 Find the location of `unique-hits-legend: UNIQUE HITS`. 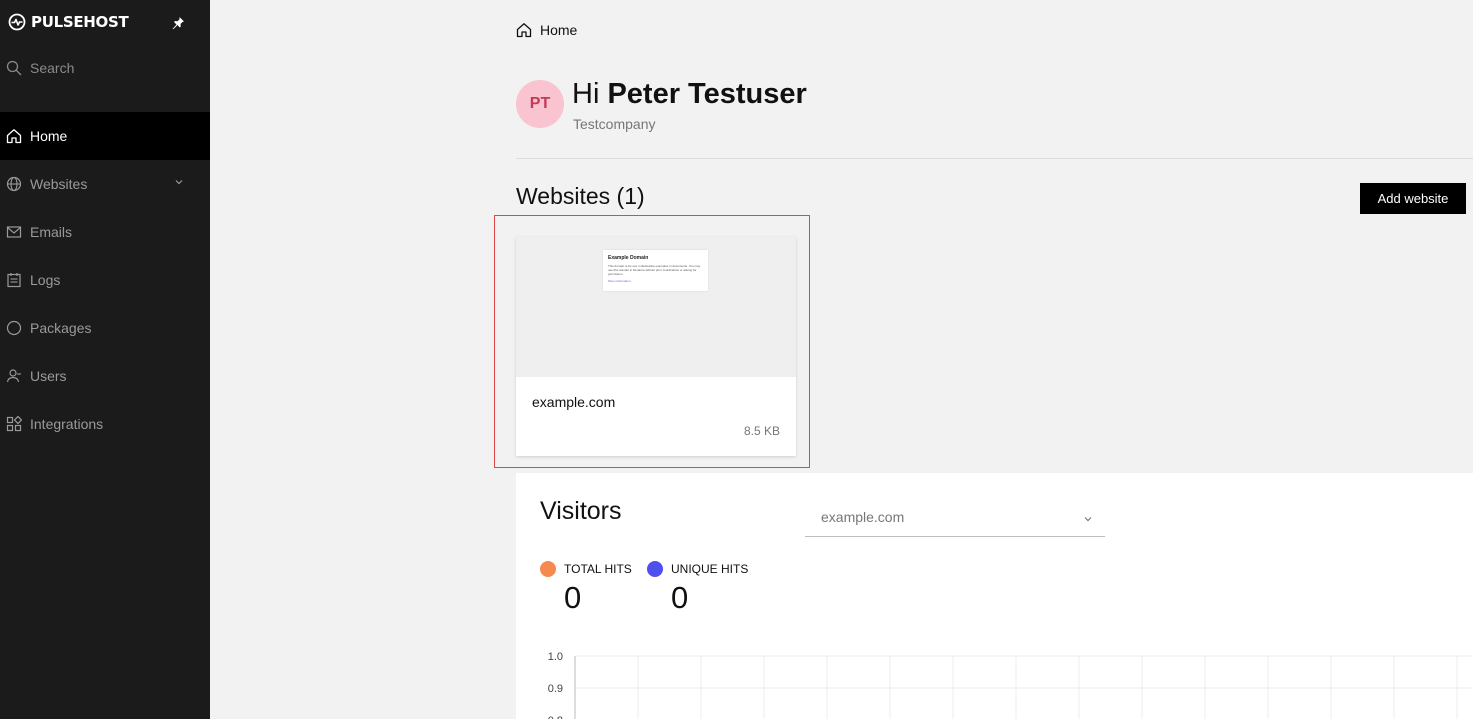

unique-hits-legend: UNIQUE HITS is located at coordinates (697, 569).